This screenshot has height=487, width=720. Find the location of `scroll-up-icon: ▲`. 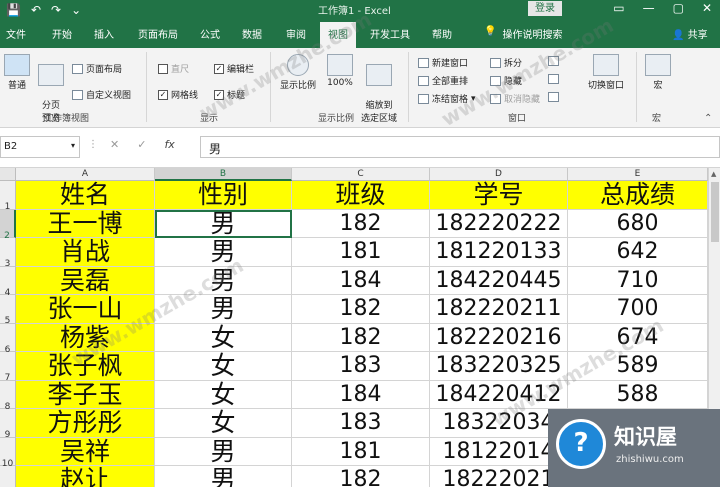

scroll-up-icon: ▲ is located at coordinates (713, 174).